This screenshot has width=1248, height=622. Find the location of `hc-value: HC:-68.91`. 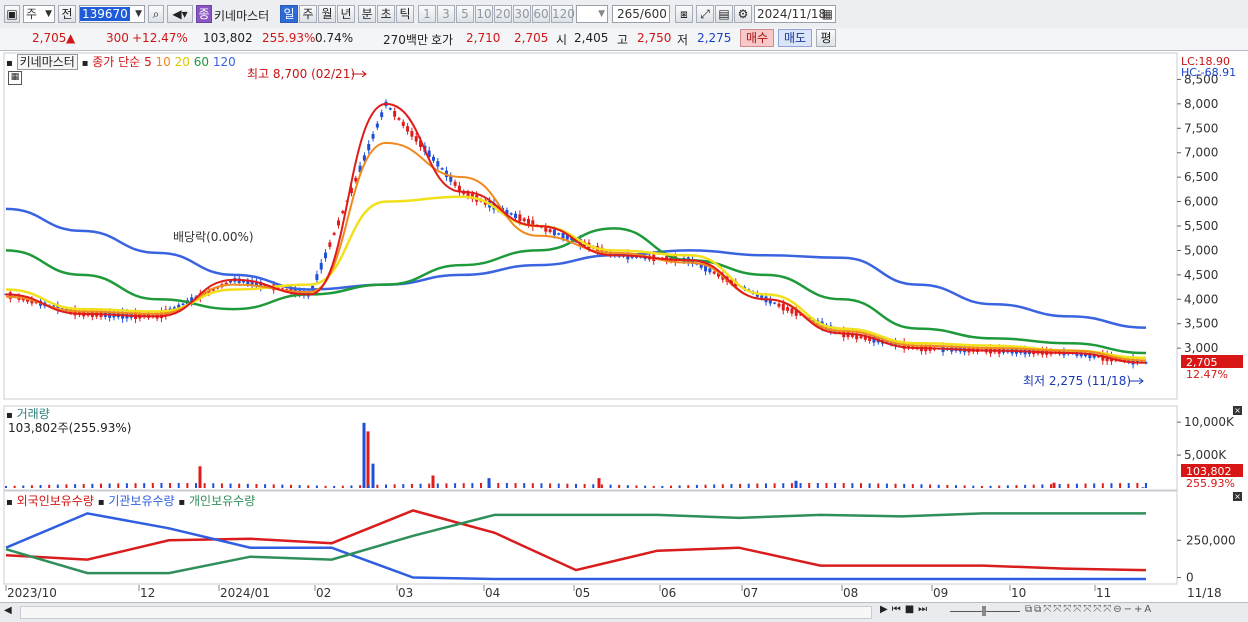

hc-value: HC:-68.91 is located at coordinates (1208, 72).